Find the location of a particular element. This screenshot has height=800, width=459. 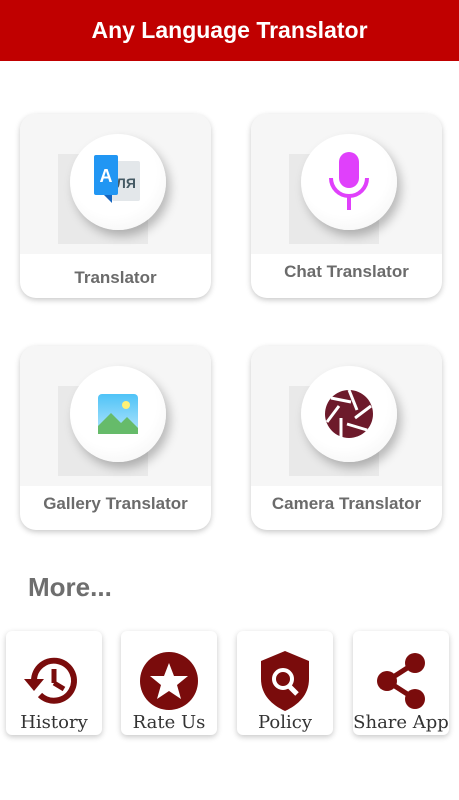

app-title: Any Language Translator is located at coordinates (229, 30).